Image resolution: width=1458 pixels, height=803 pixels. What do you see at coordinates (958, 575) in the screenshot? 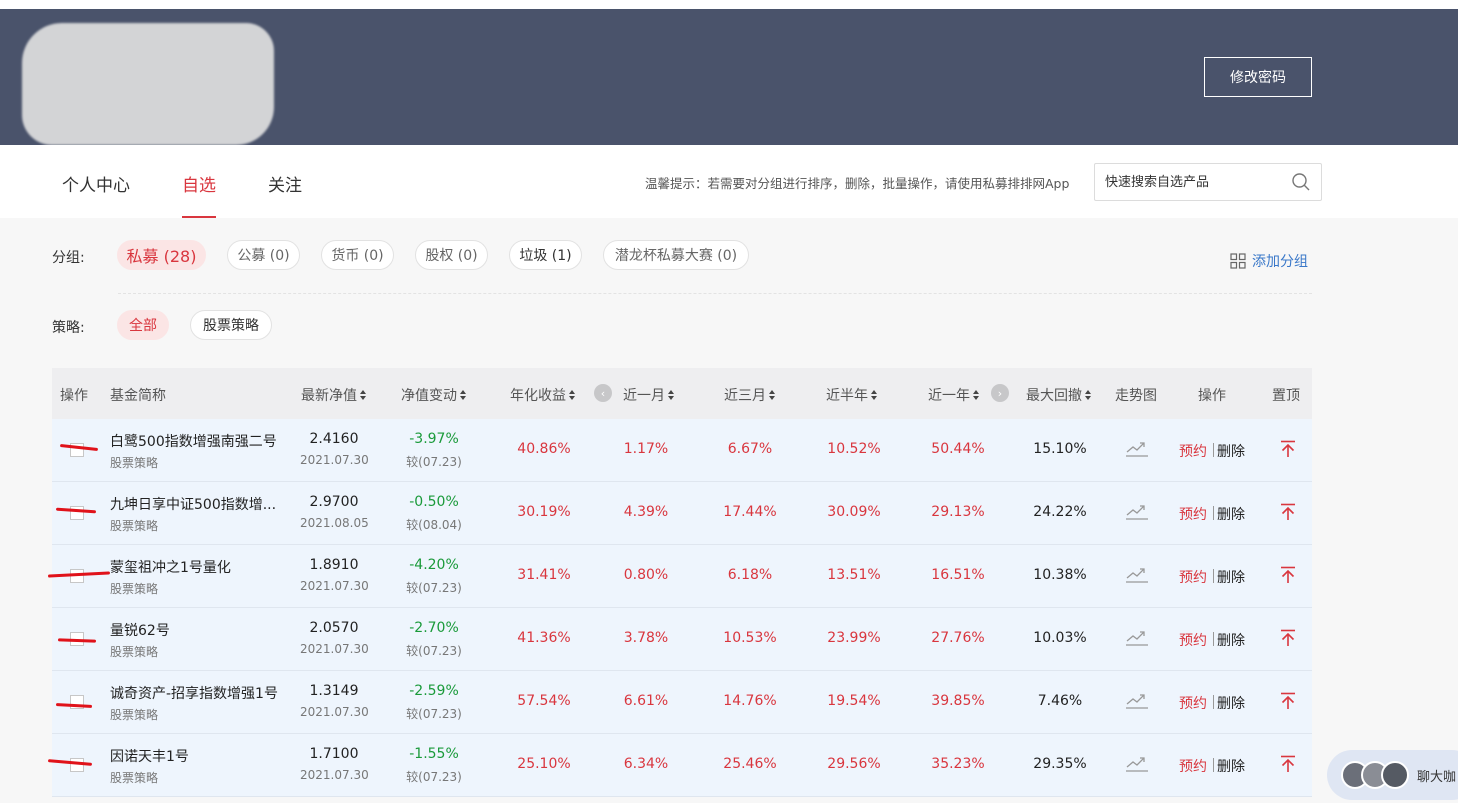
I see `cell-y1: 16.51%` at bounding box center [958, 575].